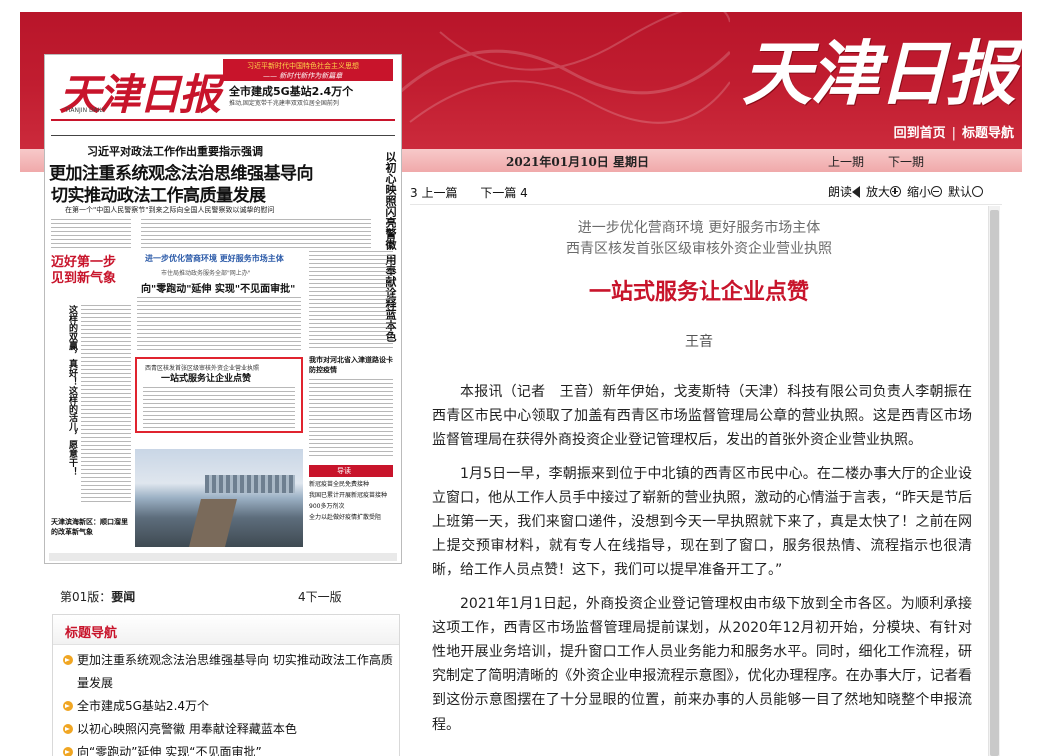 The width and height of the screenshot is (1046, 756). I want to click on highlight-title: 一站式服务让企业点赞, so click(206, 379).